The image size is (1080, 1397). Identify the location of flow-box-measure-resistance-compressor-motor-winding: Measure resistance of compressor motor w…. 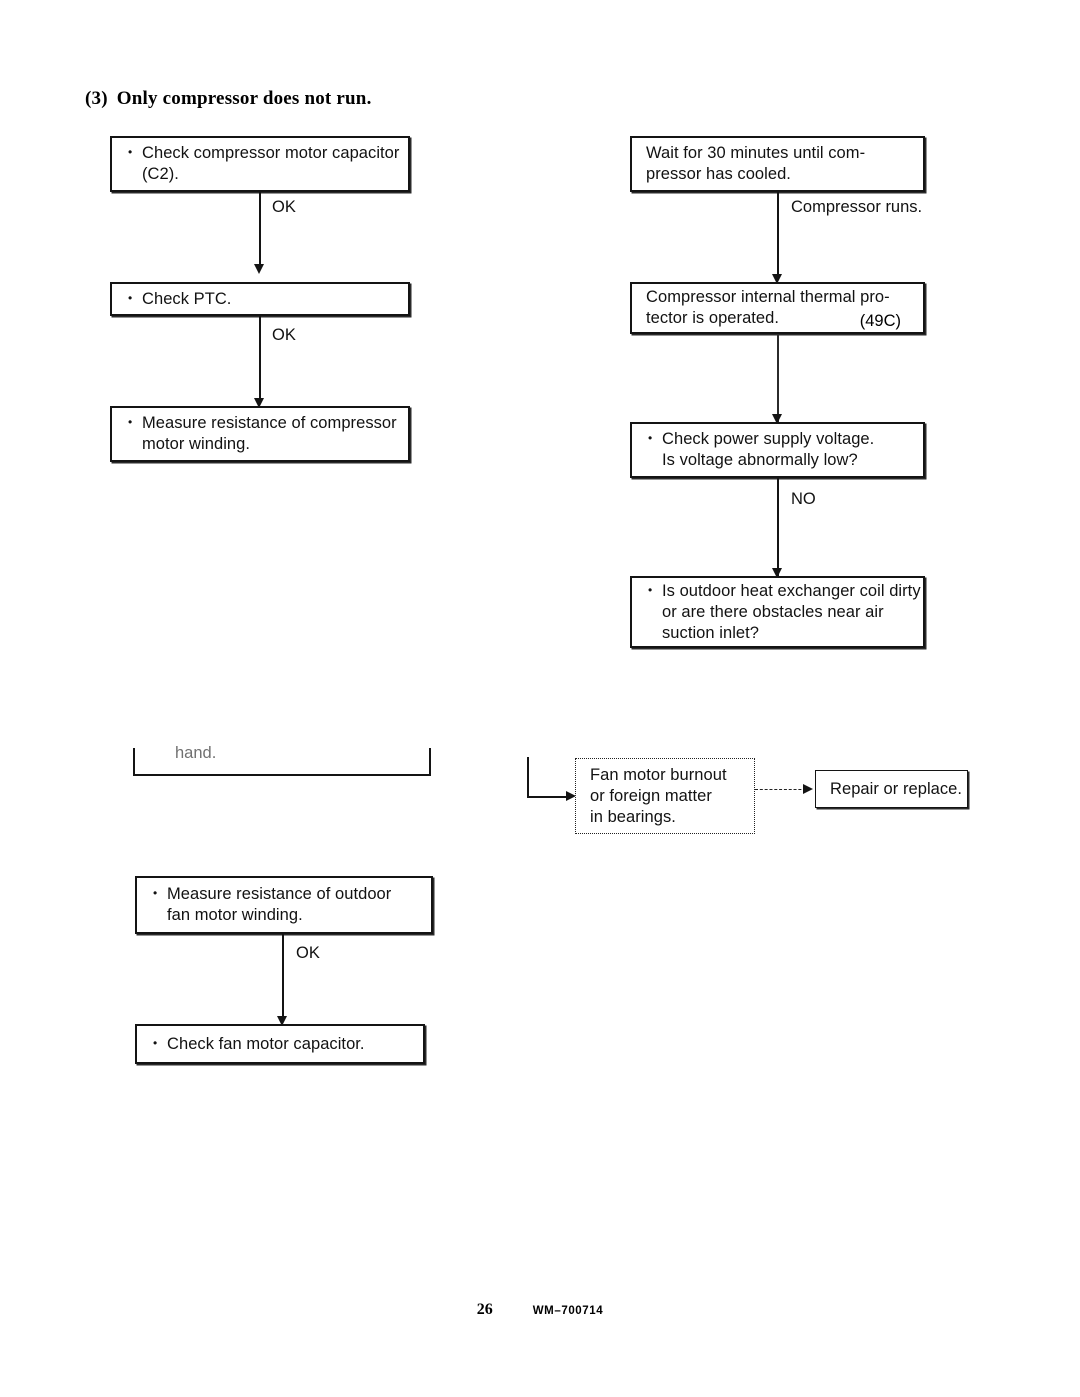
(260, 434).